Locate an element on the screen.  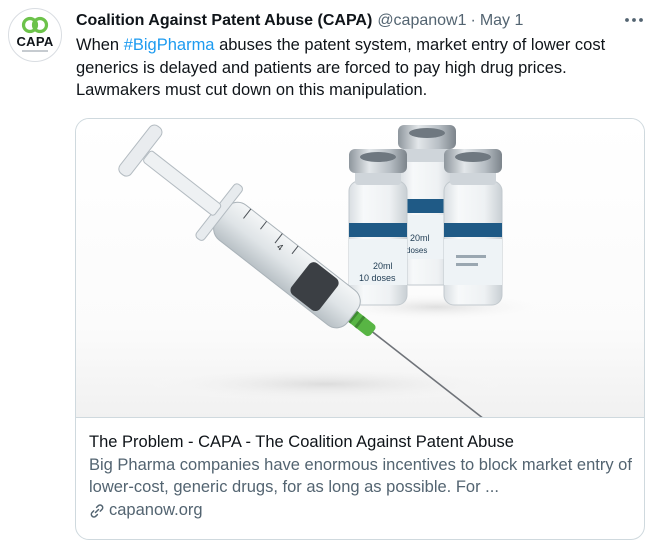
vial-left: 20ml 10 doses is located at coordinates (378, 227).